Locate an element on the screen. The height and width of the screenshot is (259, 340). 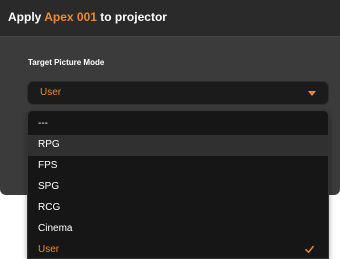
dialog-title: Apply Apex 001 to projector is located at coordinates (87, 17).